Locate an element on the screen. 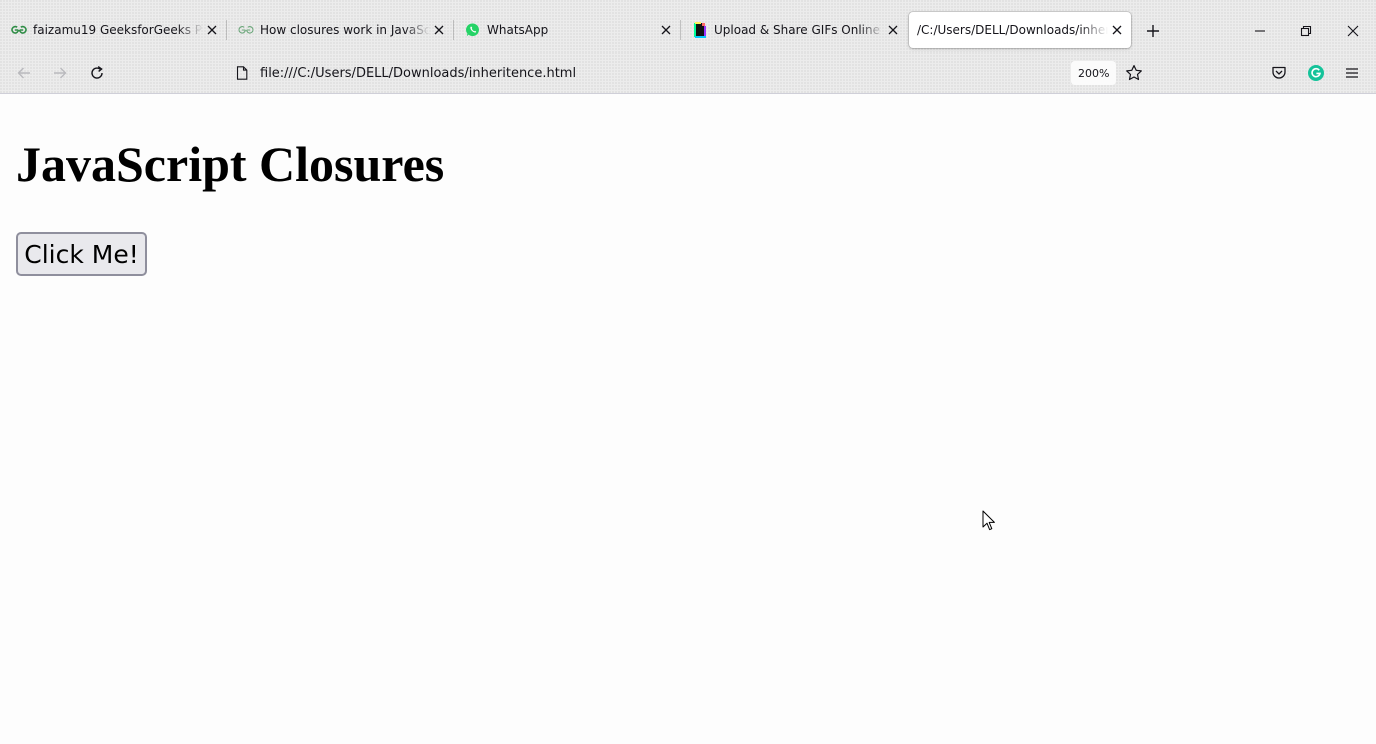 Image resolution: width=1376 pixels, height=744 pixels. minimize-icon is located at coordinates (1260, 31).